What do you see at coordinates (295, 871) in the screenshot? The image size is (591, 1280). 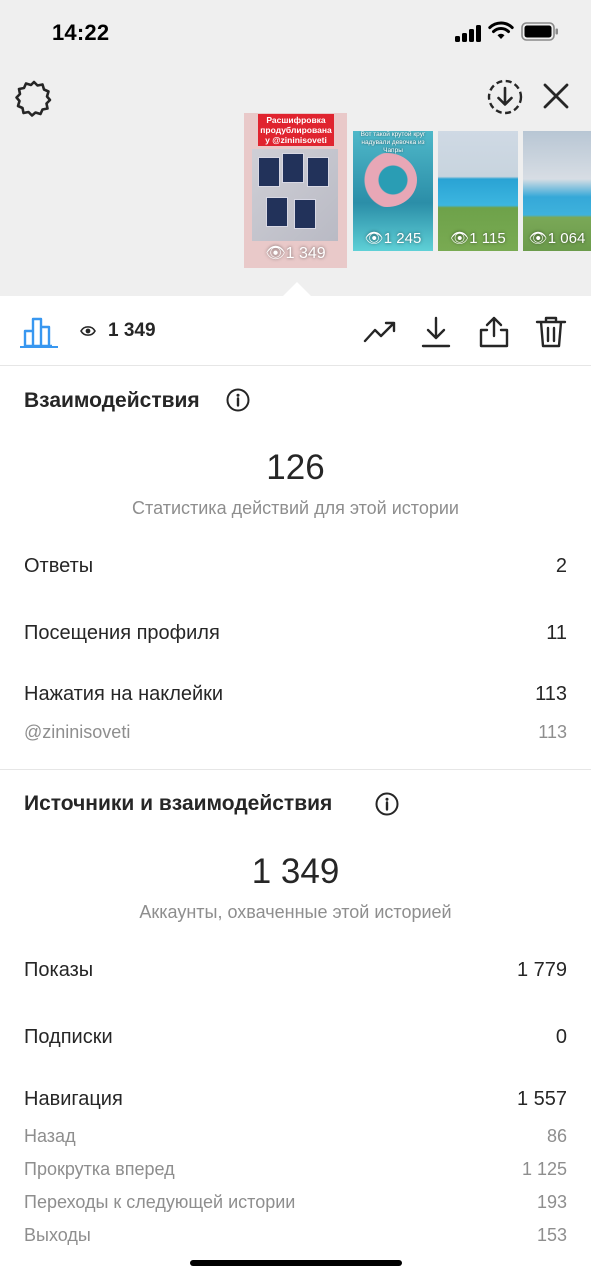 I see `reach-total: 1 349` at bounding box center [295, 871].